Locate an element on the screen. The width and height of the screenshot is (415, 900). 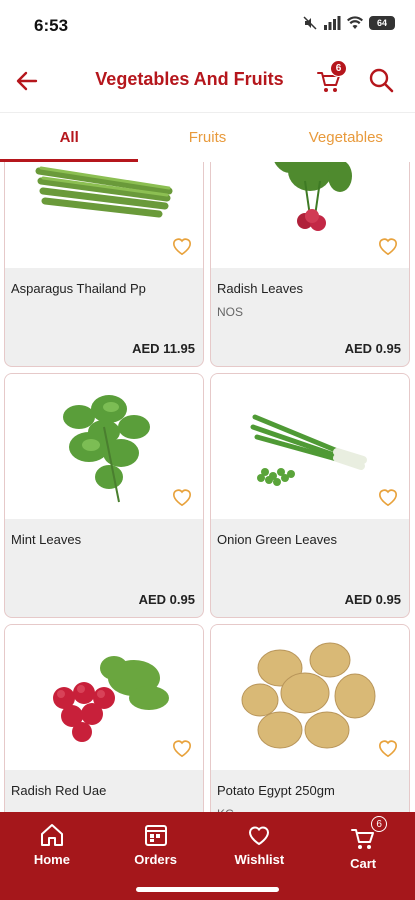
search-icon is located at coordinates (381, 80).